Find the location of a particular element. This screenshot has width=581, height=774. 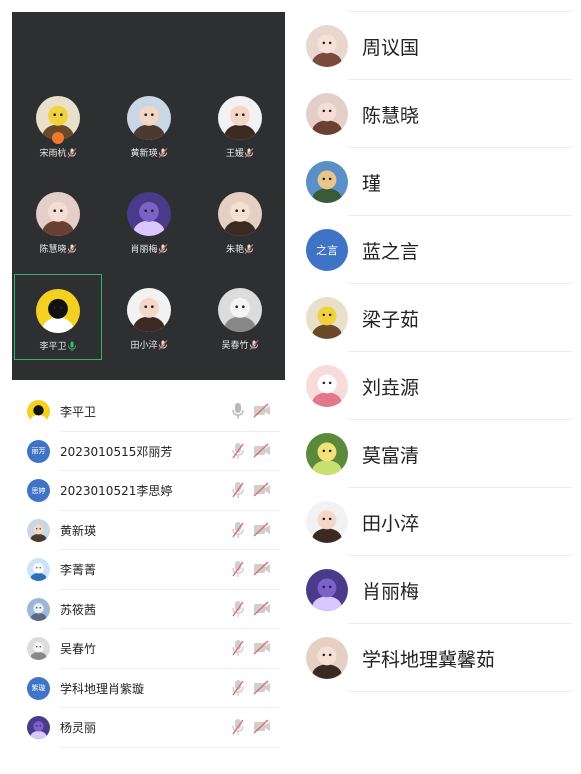

participant-name: 周议国 is located at coordinates (391, 48).